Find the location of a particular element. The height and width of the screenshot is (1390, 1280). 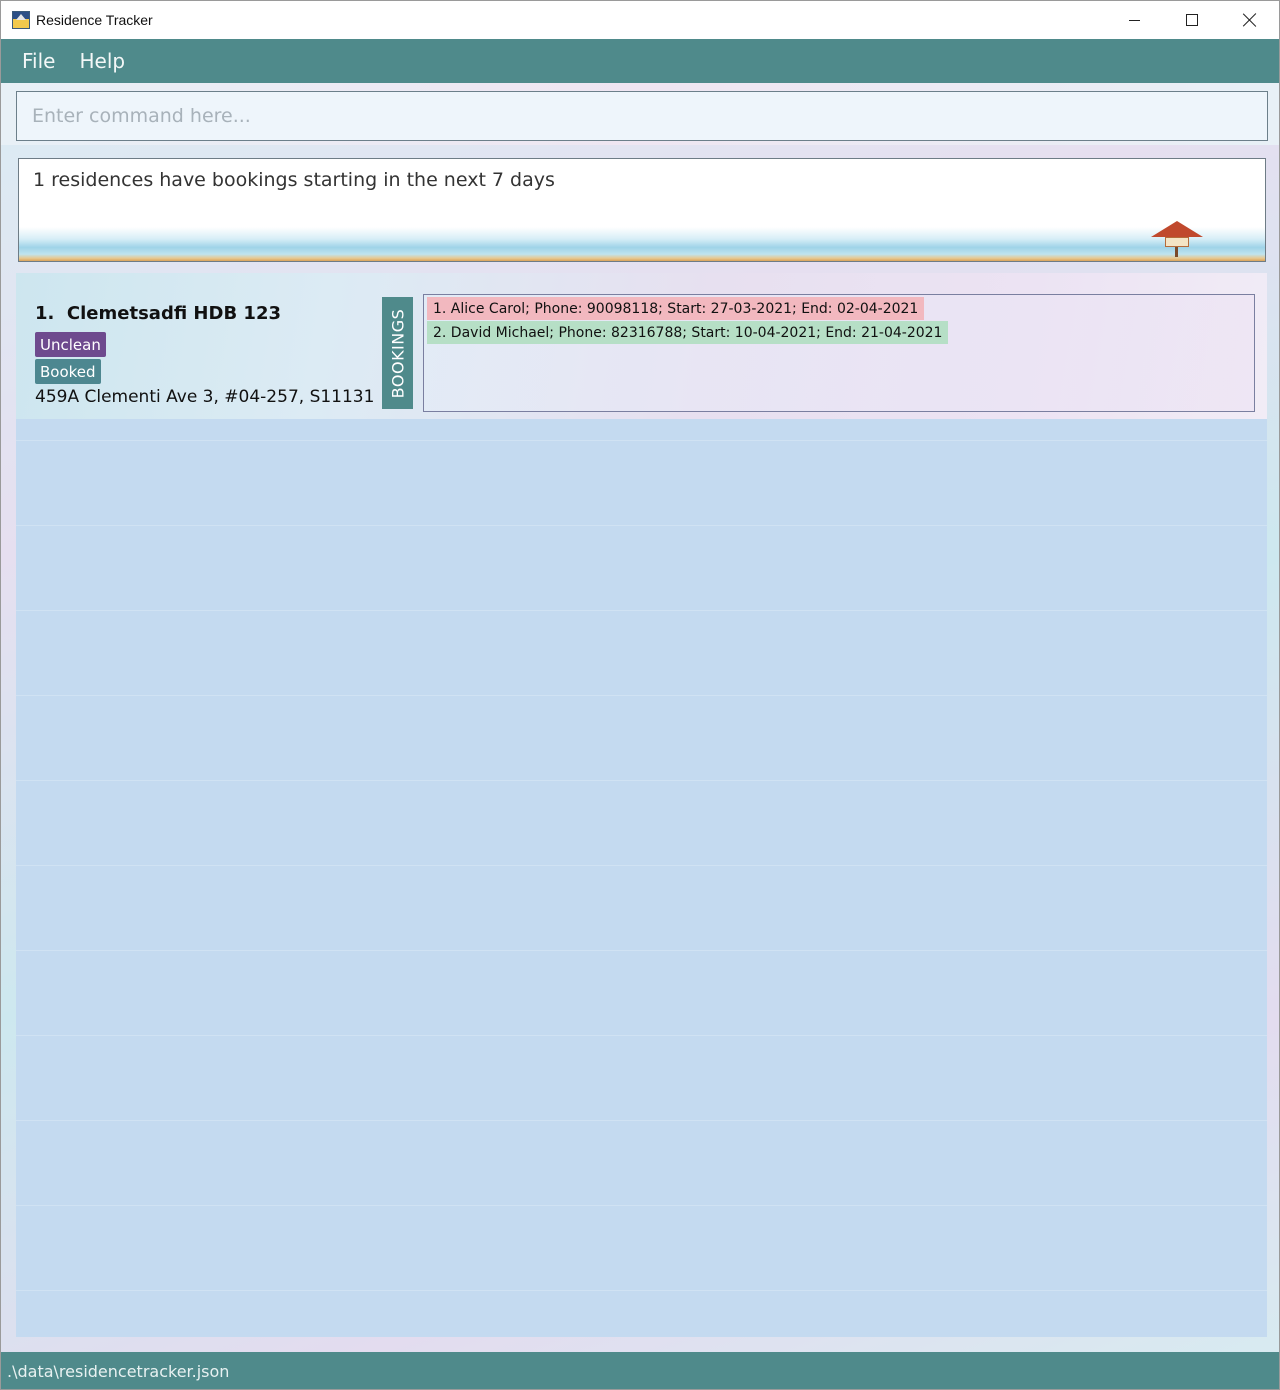

menu-bar: File Help is located at coordinates (640, 61).